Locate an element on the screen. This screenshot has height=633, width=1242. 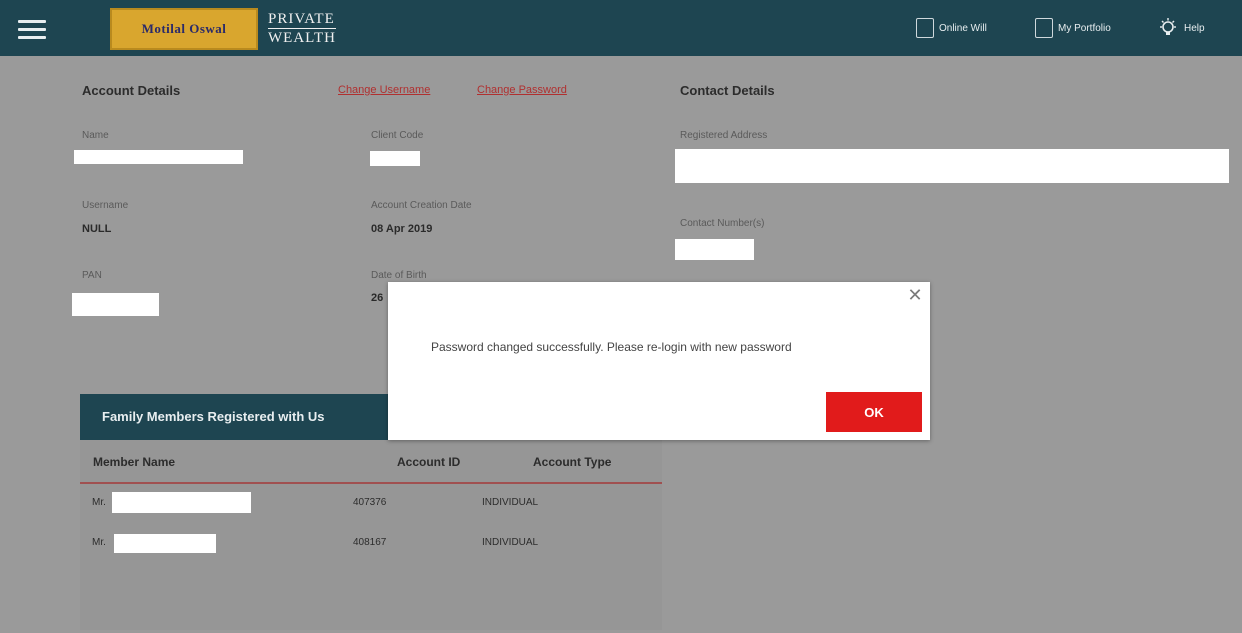
contact-details-heading: Contact Details is located at coordinates (727, 90).